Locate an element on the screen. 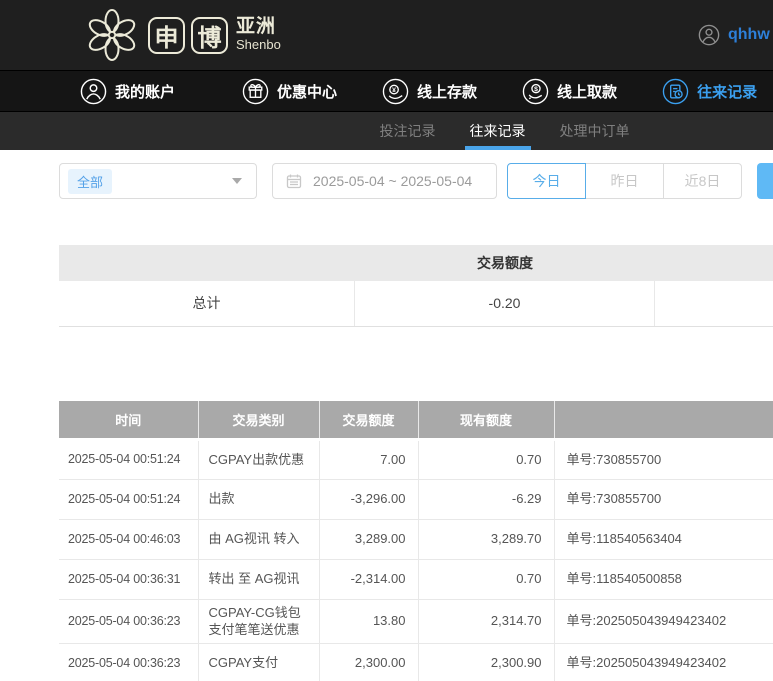 This screenshot has height=681, width=773. nav-label: 往来记录 is located at coordinates (727, 92).